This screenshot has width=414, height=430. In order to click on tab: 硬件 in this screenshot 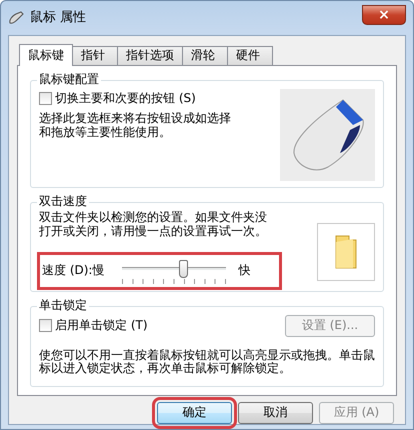, I will do `click(250, 55)`.